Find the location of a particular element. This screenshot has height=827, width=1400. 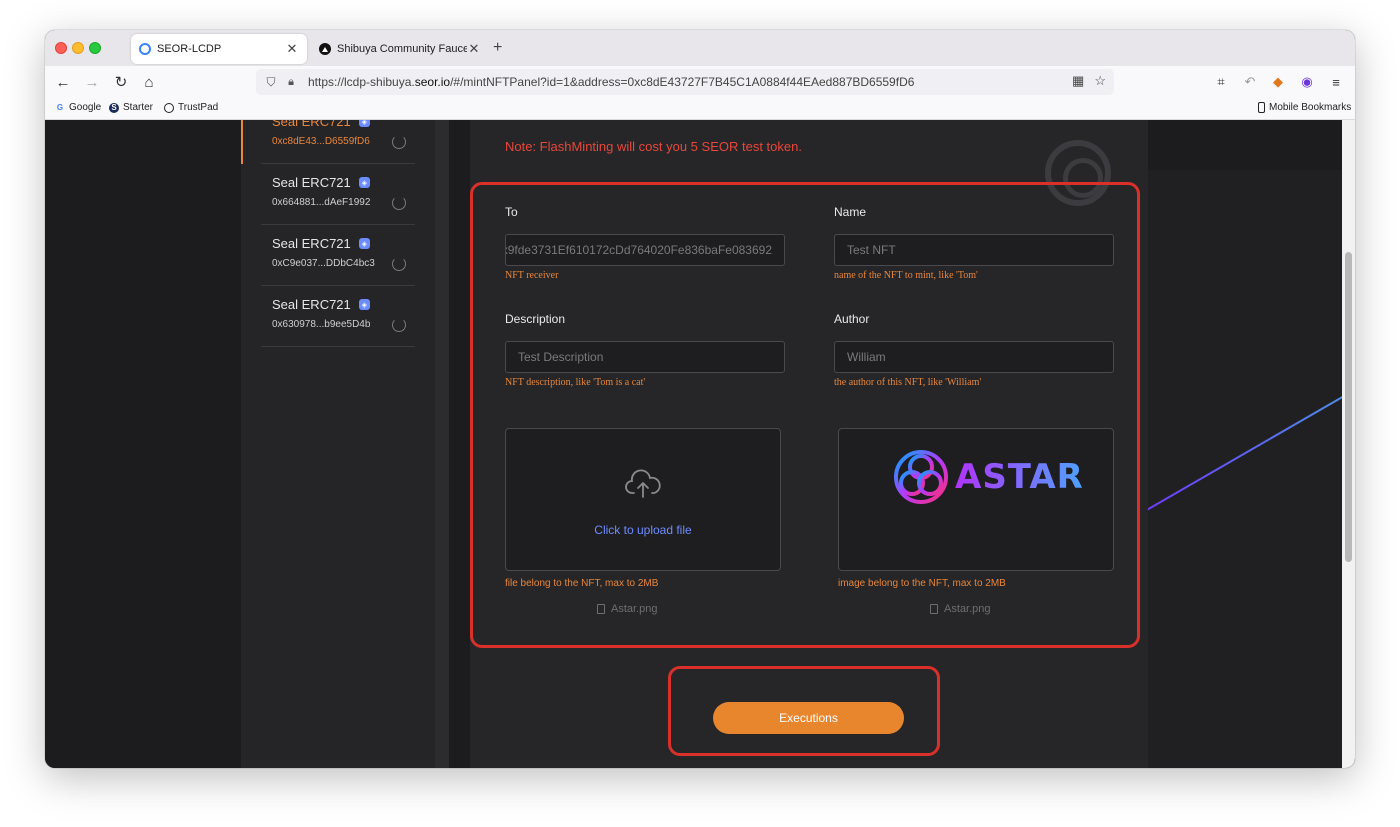

new-tab-button: + is located at coordinates (497, 48).